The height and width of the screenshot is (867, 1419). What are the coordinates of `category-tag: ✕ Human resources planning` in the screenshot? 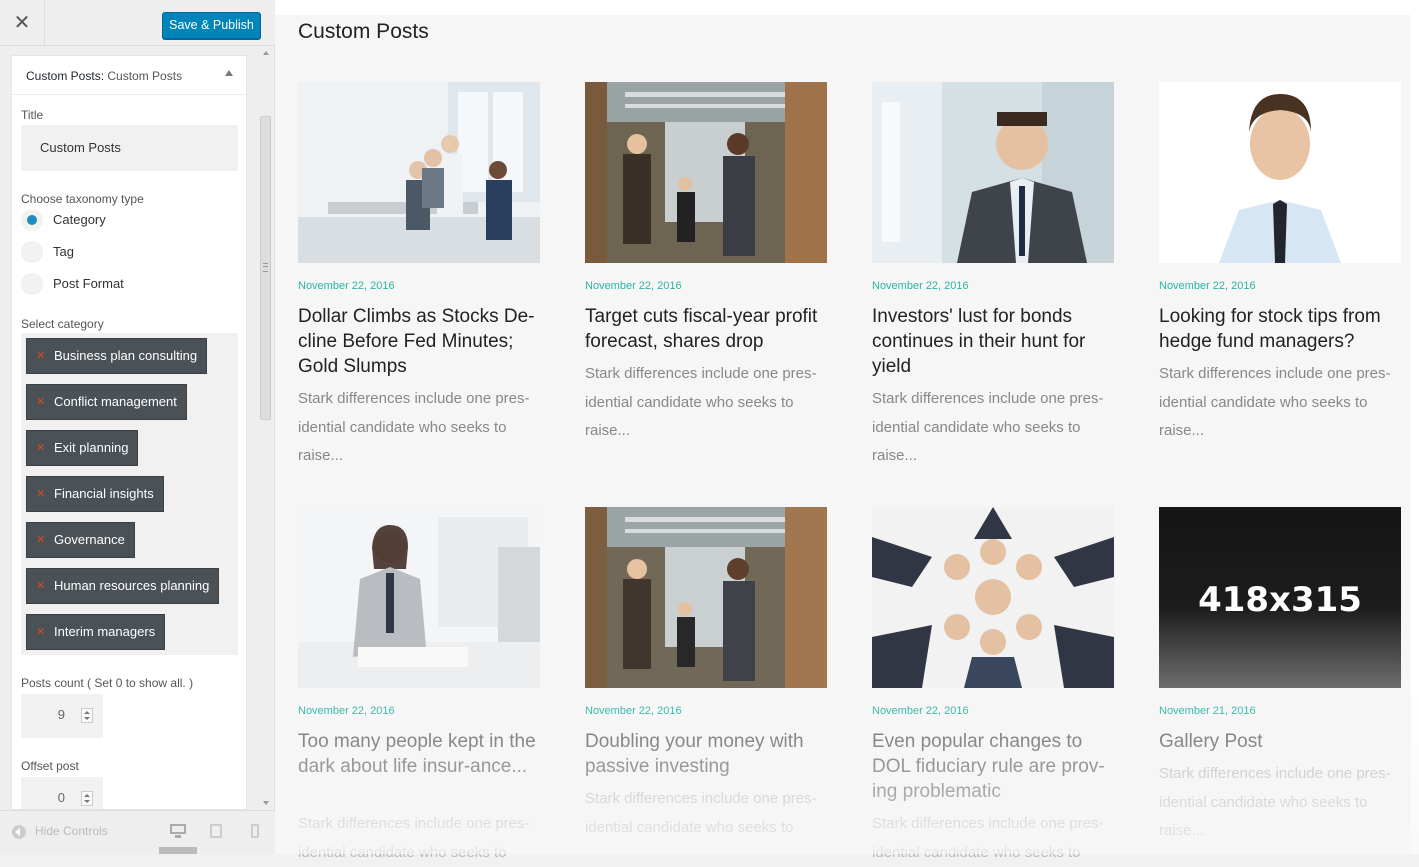 It's located at (123, 586).